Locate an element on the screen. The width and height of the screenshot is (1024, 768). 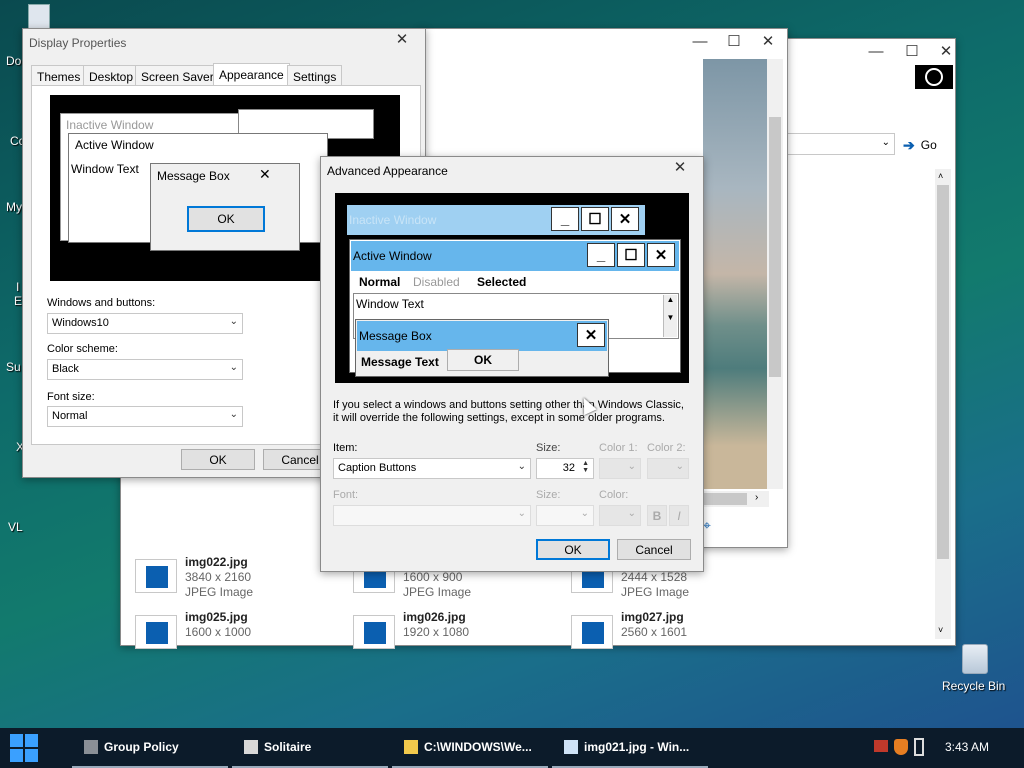
taskbar-label: Group Policy is located at coordinates (141, 747).